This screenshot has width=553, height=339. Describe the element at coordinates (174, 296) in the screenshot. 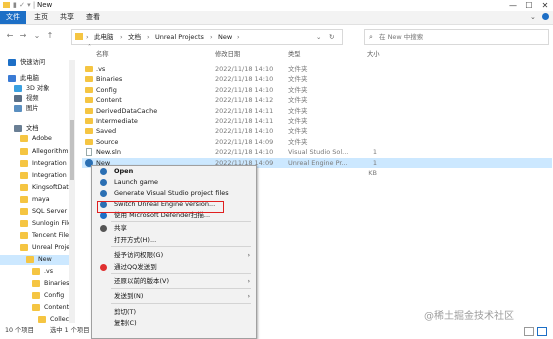

I see `menu-item: 发送到(N) ›` at that location.